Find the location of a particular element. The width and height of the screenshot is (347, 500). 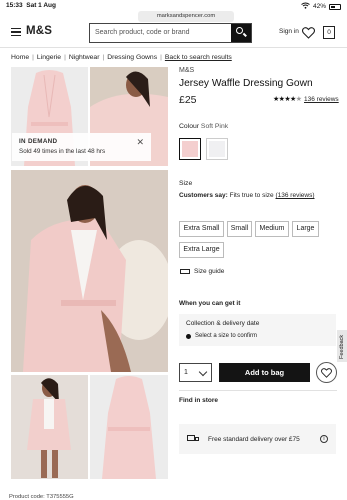

when-you-can-get-it-title: When you can get it is located at coordinates (210, 303).